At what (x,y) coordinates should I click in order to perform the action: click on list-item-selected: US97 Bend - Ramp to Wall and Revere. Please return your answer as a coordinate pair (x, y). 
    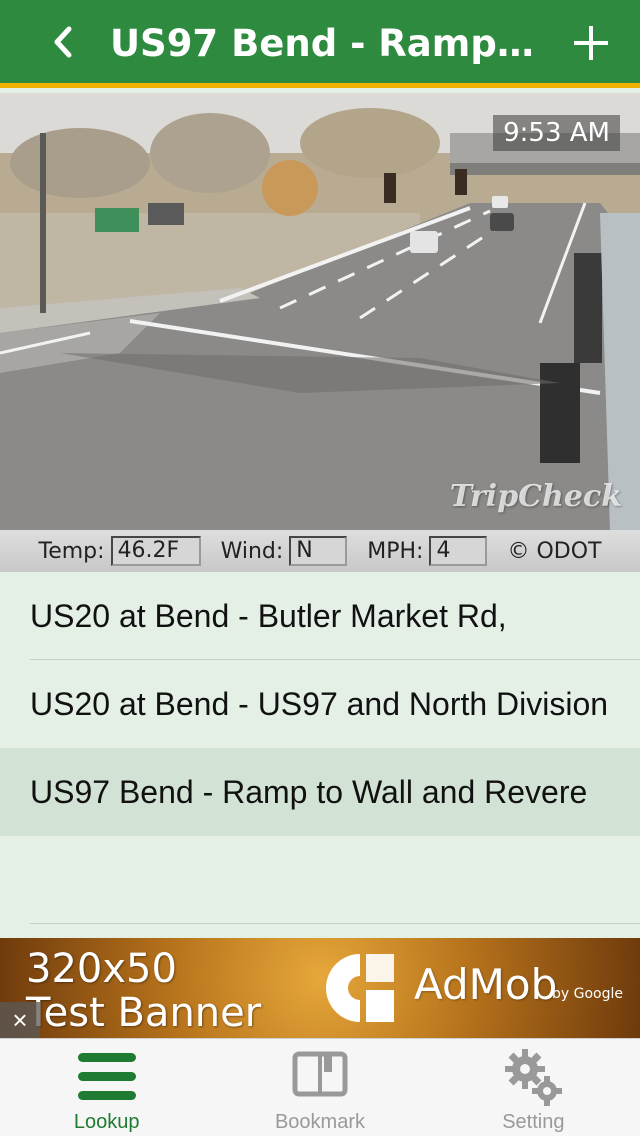
    Looking at the image, I should click on (320, 792).